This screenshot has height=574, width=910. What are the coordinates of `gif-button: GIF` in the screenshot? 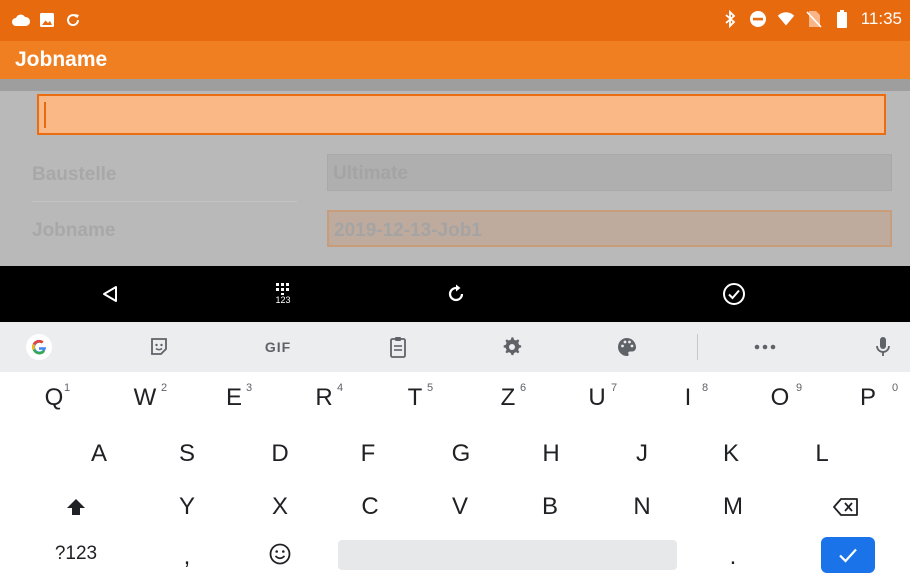 It's located at (278, 347).